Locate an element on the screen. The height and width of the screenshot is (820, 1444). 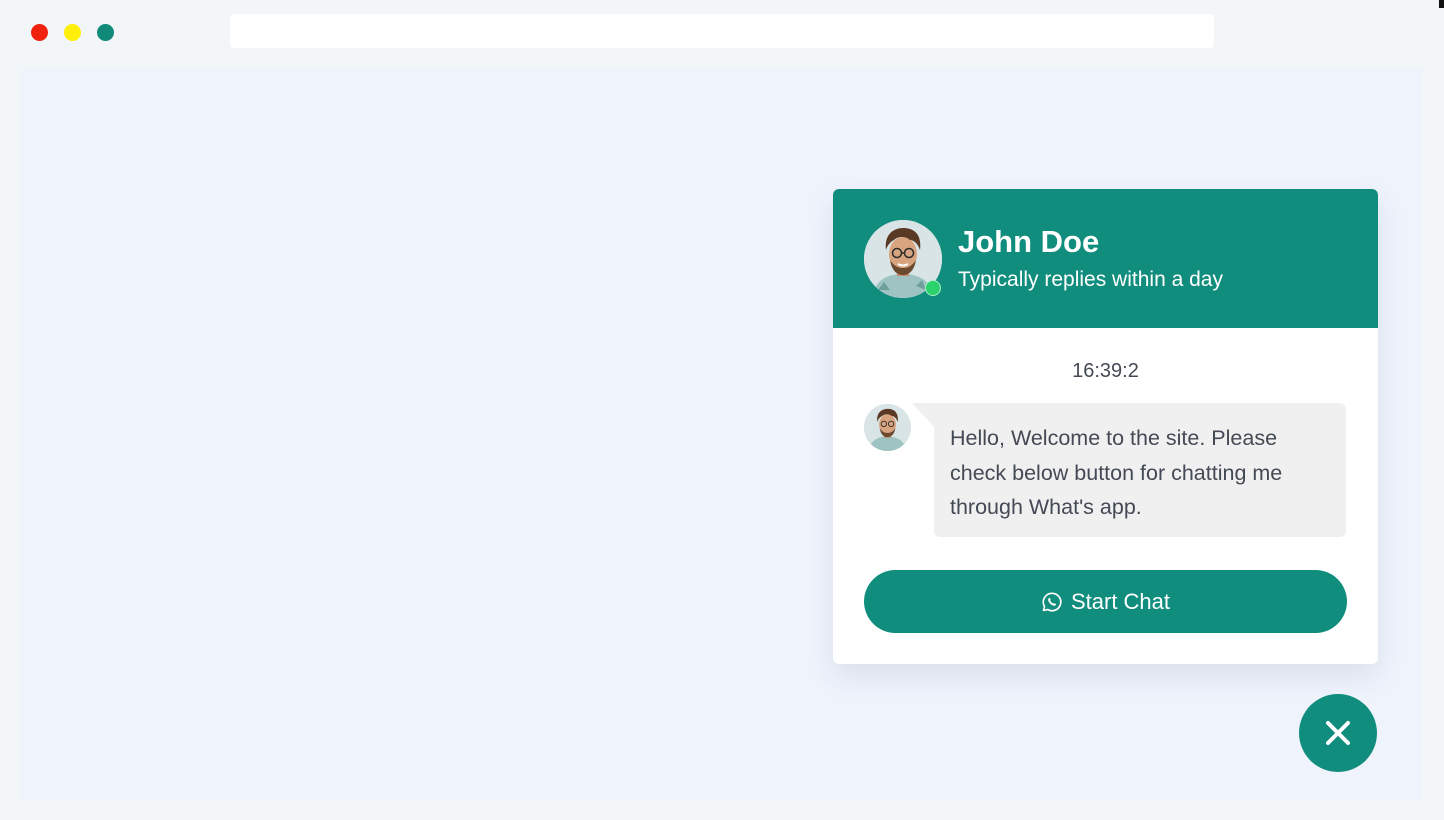
whatsapp-icon is located at coordinates (1052, 601).